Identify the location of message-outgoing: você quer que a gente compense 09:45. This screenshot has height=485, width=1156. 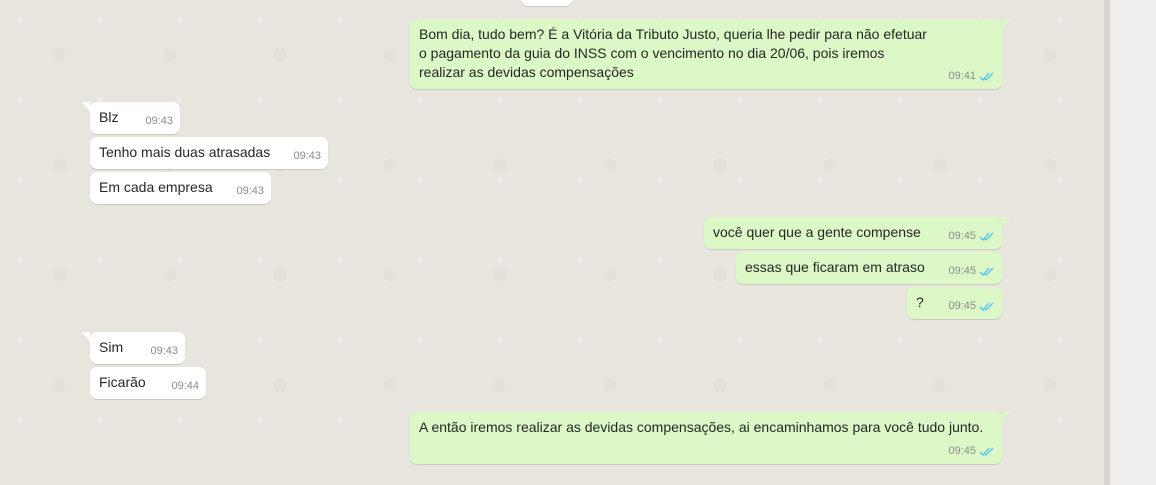
(857, 233).